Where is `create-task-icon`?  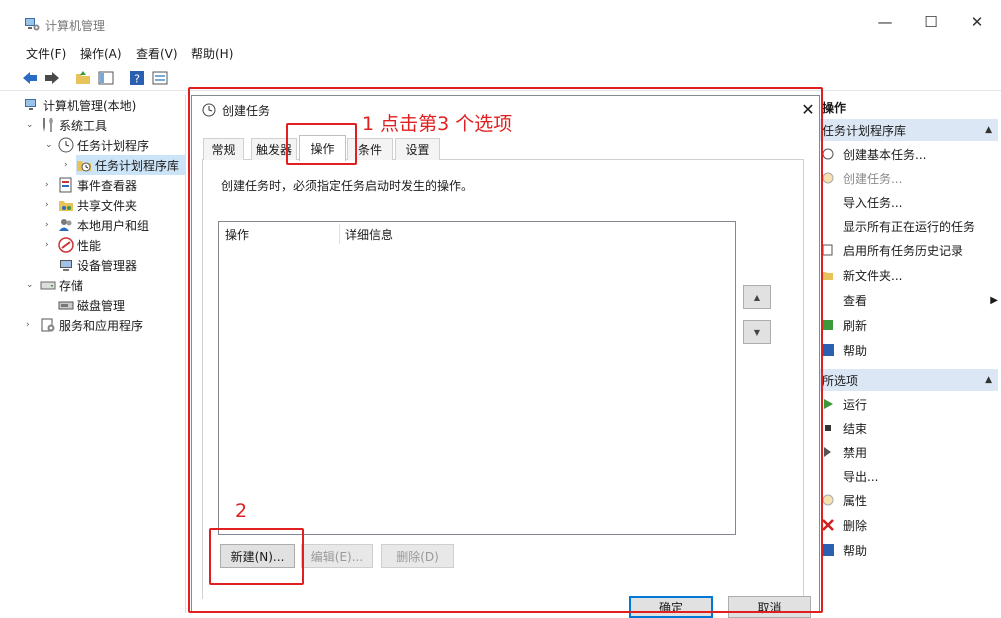
create-task-icon is located at coordinates (828, 178).